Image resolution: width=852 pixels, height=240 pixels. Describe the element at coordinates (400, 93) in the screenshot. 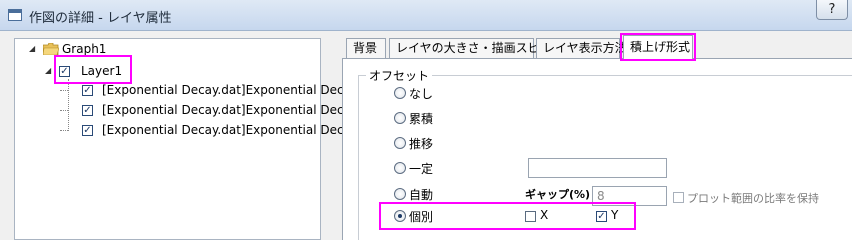

I see `radio-none` at that location.